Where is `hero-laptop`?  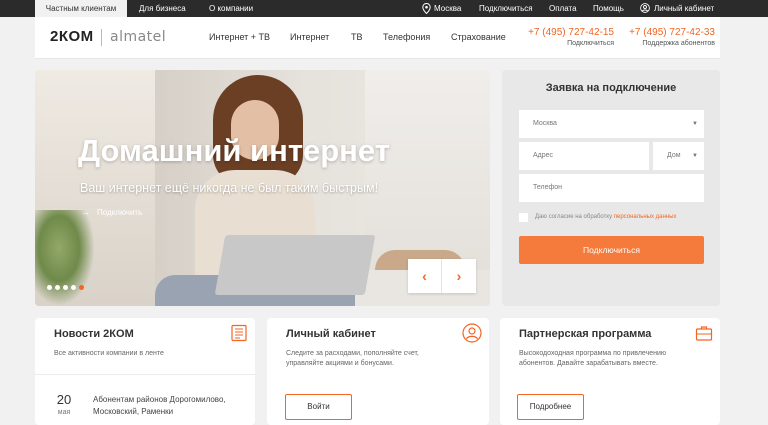 hero-laptop is located at coordinates (295, 265).